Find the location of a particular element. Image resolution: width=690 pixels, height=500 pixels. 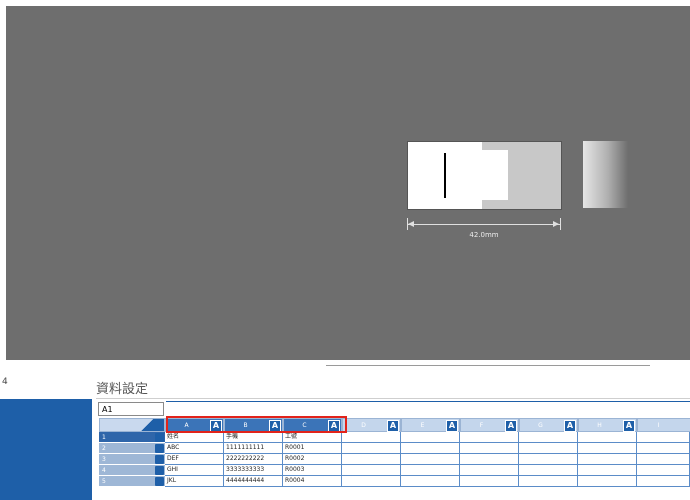

row-number: 5 is located at coordinates (104, 481).